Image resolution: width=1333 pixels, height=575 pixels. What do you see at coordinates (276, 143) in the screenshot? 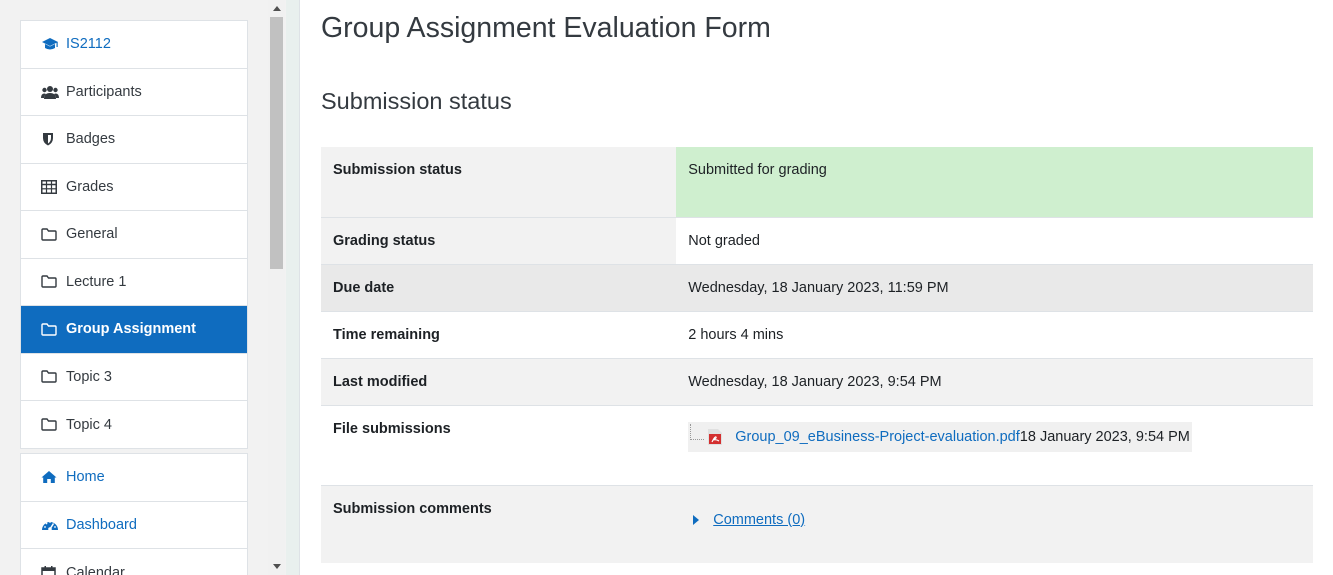
I see `scrollbar-thumb` at bounding box center [276, 143].